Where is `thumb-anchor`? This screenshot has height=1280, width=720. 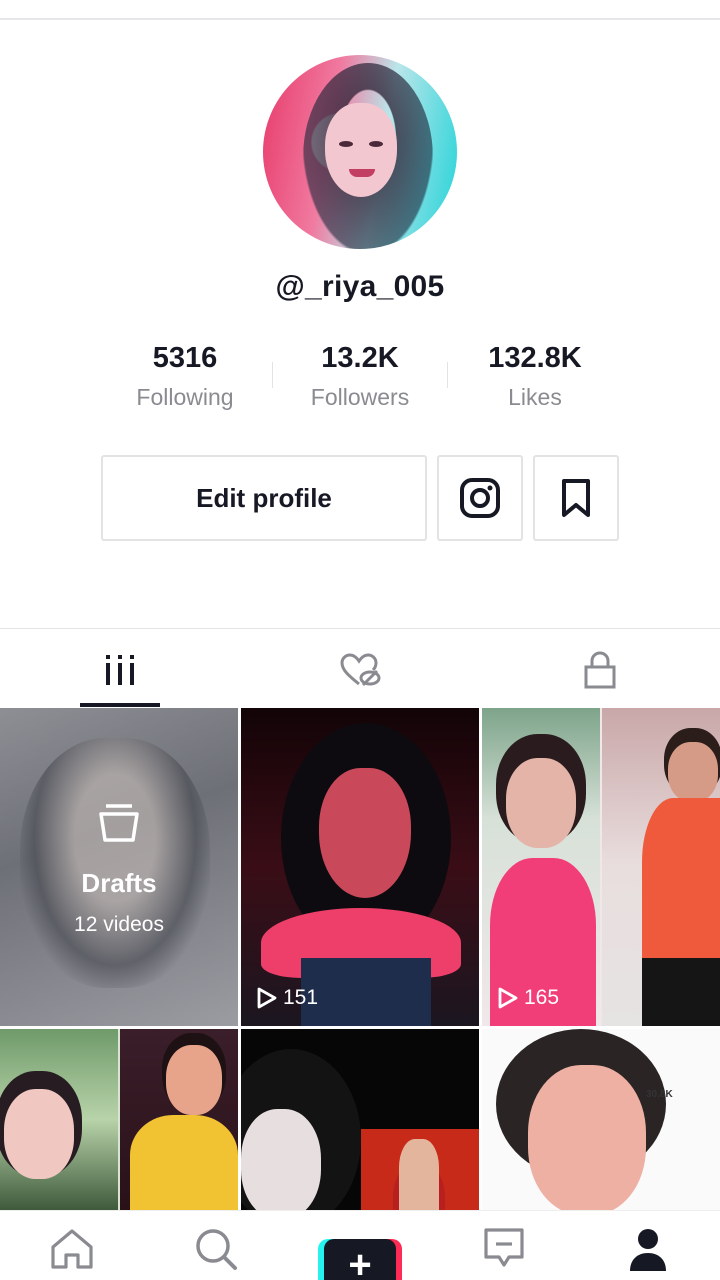
thumb-anchor is located at coordinates (419, 1174).